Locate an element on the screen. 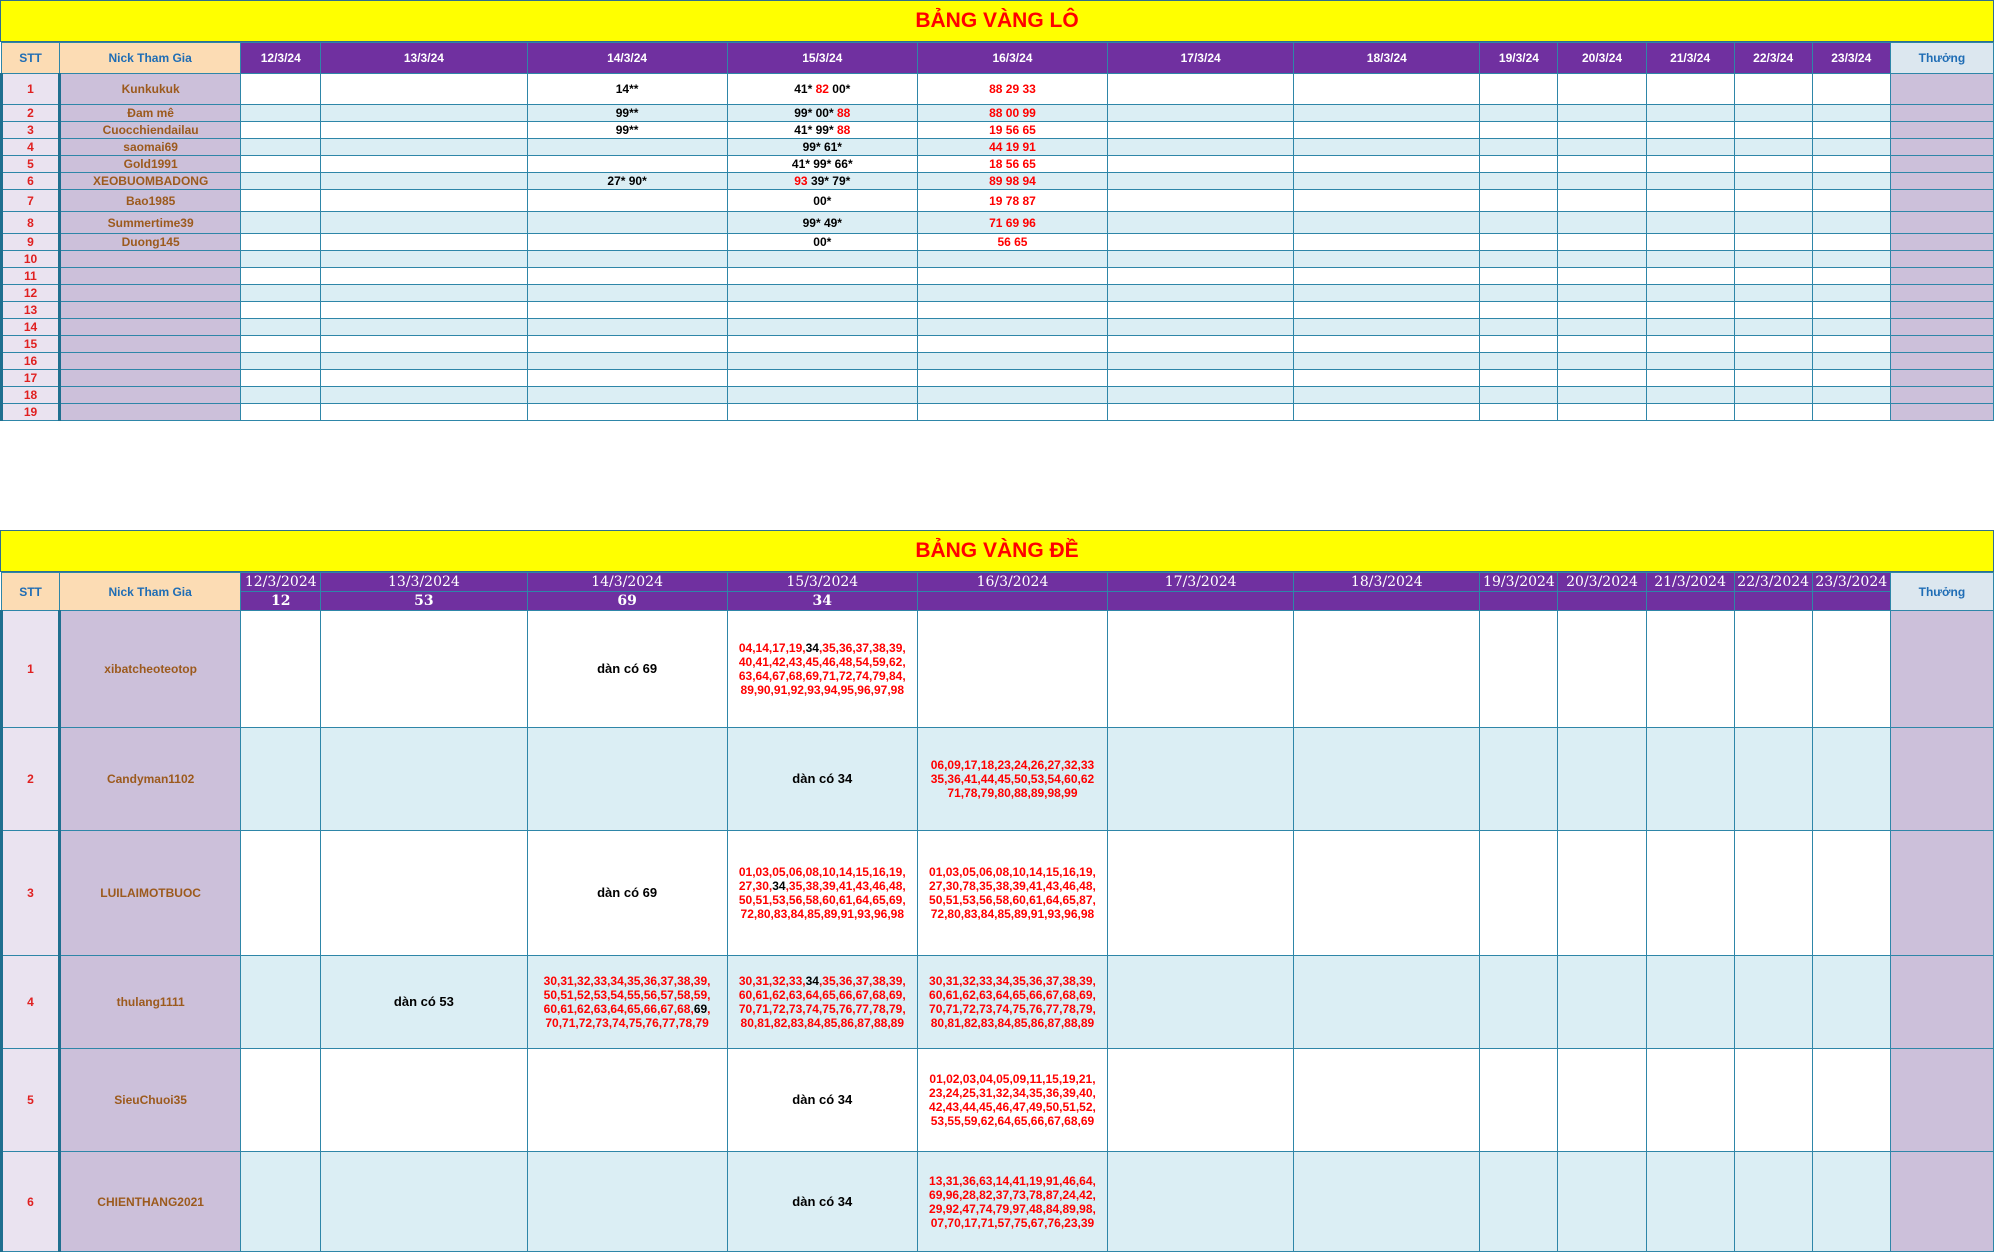  row-stt: 7 is located at coordinates (31, 200).